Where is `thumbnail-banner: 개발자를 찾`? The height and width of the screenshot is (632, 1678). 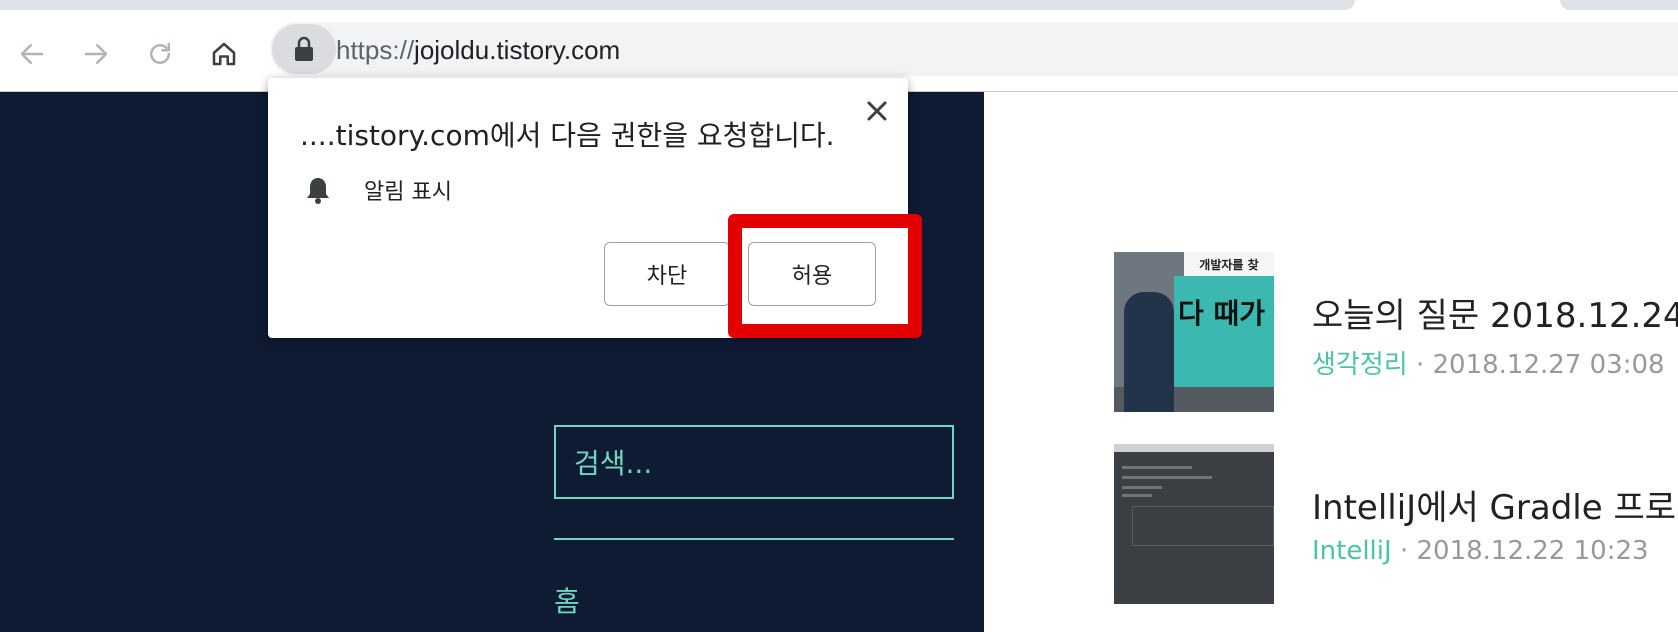 thumbnail-banner: 개발자를 찾 is located at coordinates (1229, 264).